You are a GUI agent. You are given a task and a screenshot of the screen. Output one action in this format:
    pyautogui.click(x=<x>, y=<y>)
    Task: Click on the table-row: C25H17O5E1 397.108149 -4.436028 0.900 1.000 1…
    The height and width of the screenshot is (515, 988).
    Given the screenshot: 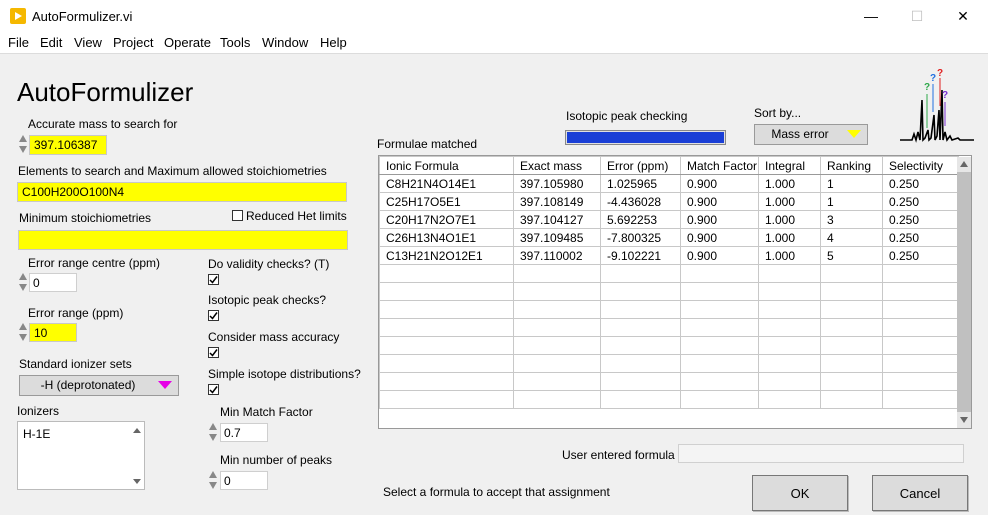 What is the action you would take?
    pyautogui.click(x=669, y=201)
    